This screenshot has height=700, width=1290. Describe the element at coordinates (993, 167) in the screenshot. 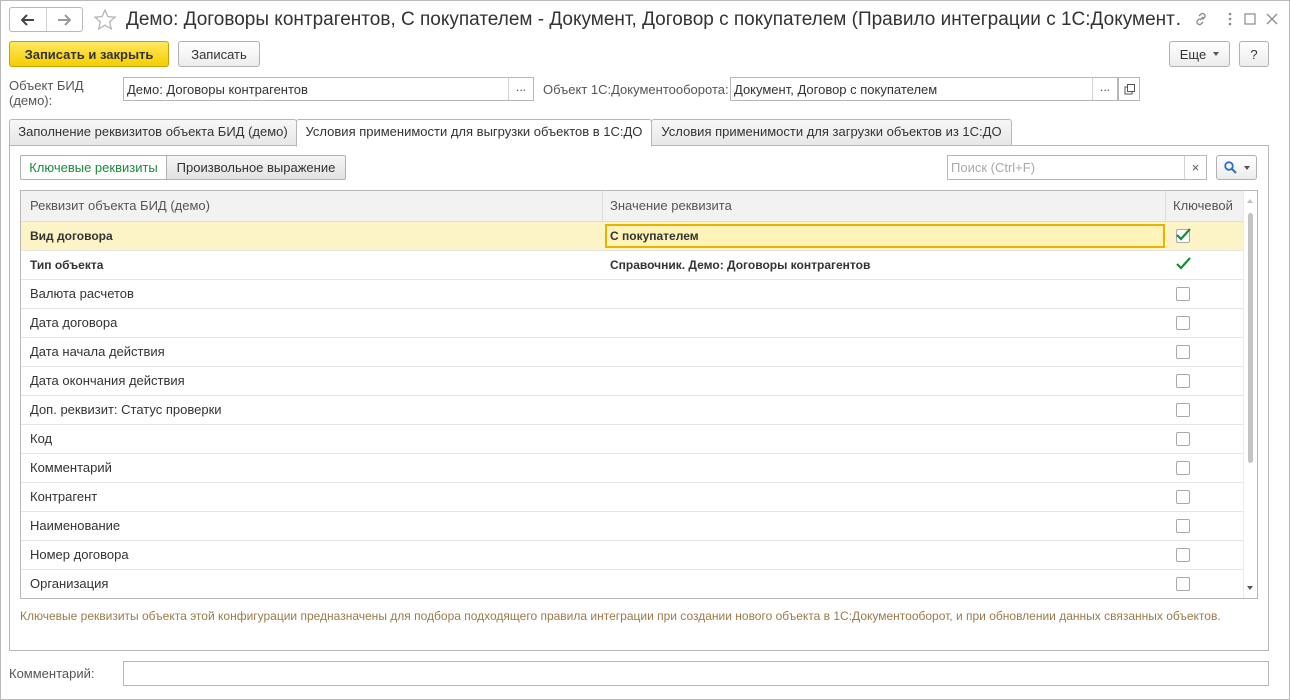

I see `search-placeholder: Поиск (Ctrl+F)` at that location.